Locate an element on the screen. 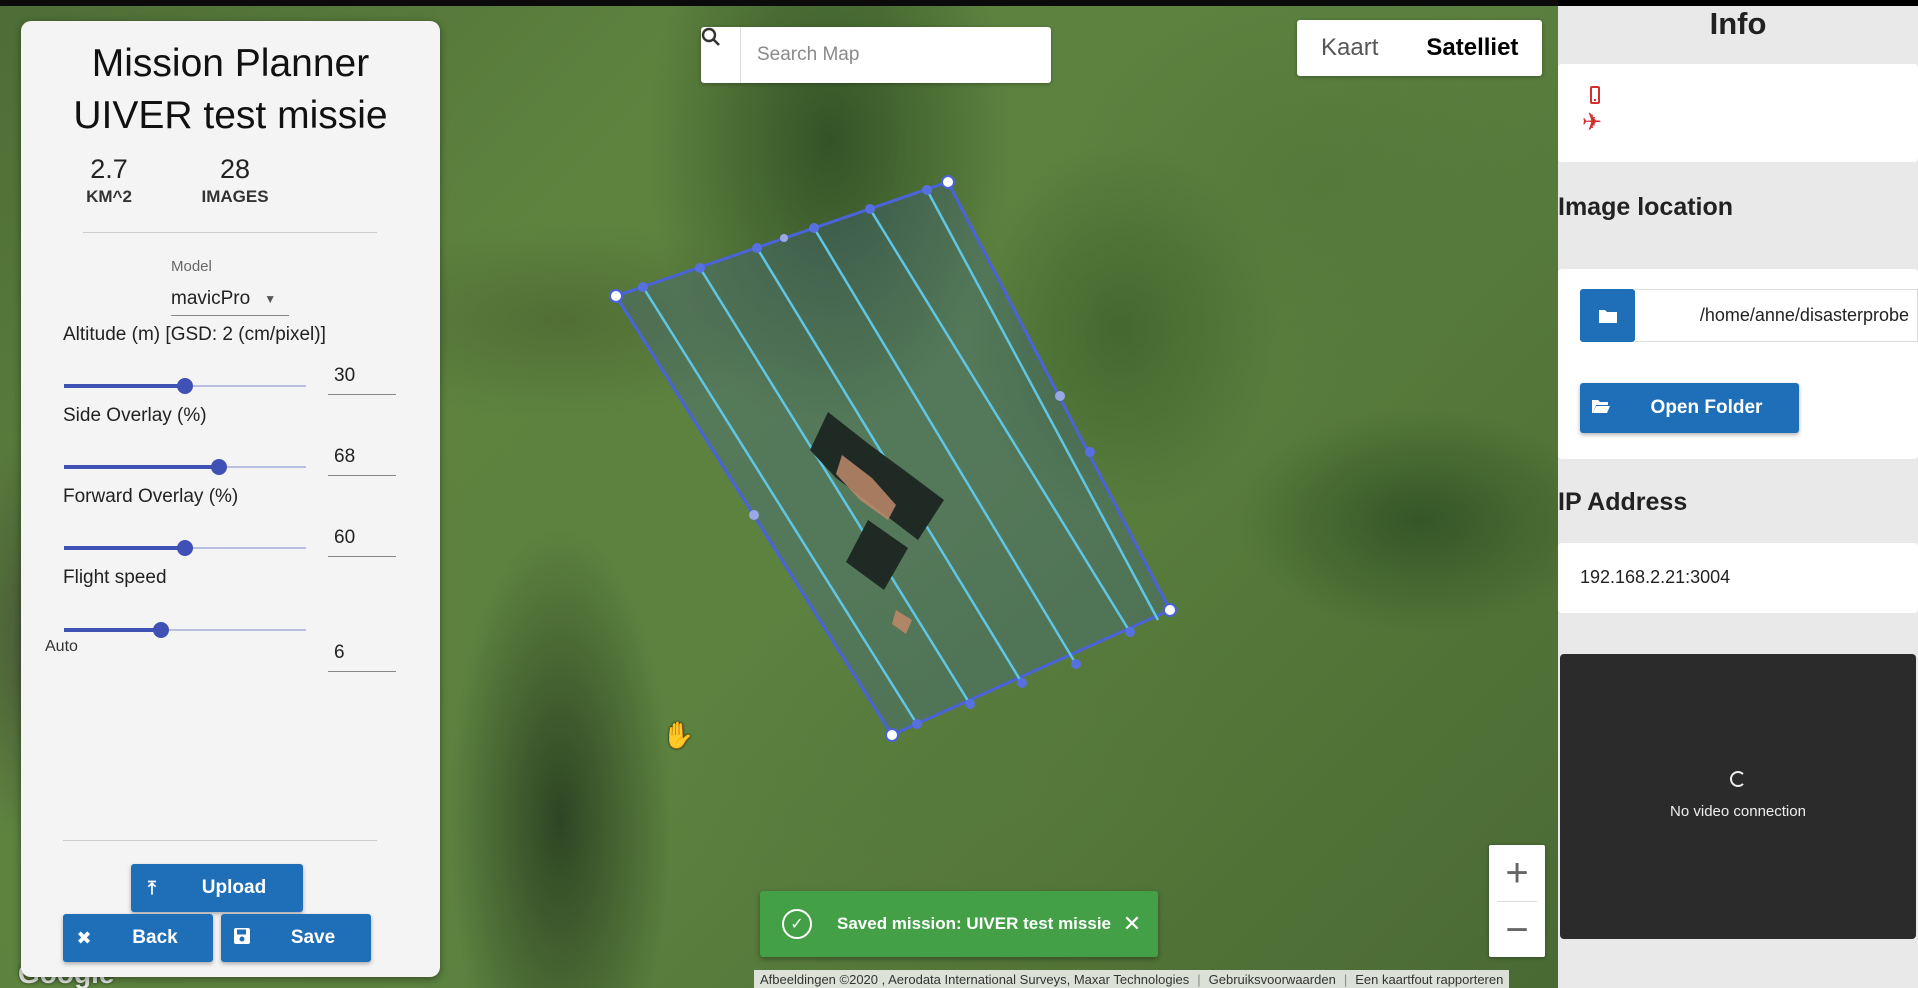 The width and height of the screenshot is (1918, 988). altitude-label: Altitude (m) [GSD: 2 (cm/pixel)] is located at coordinates (194, 334).